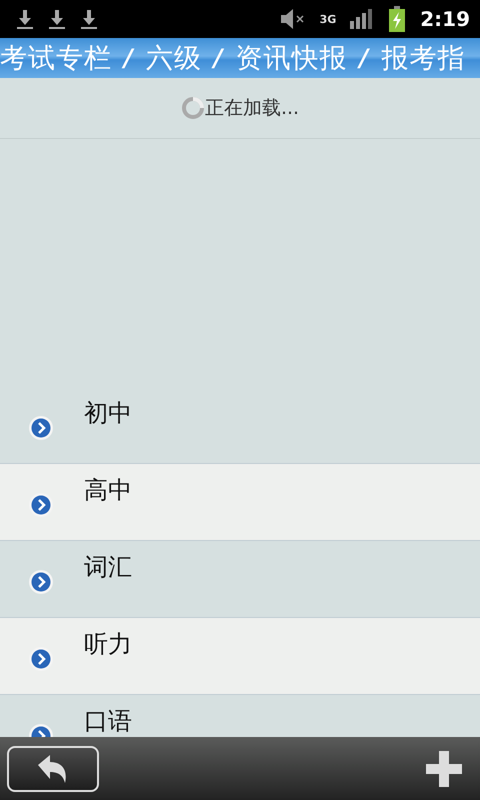  What do you see at coordinates (240, 656) in the screenshot?
I see `list-item: 听力` at bounding box center [240, 656].